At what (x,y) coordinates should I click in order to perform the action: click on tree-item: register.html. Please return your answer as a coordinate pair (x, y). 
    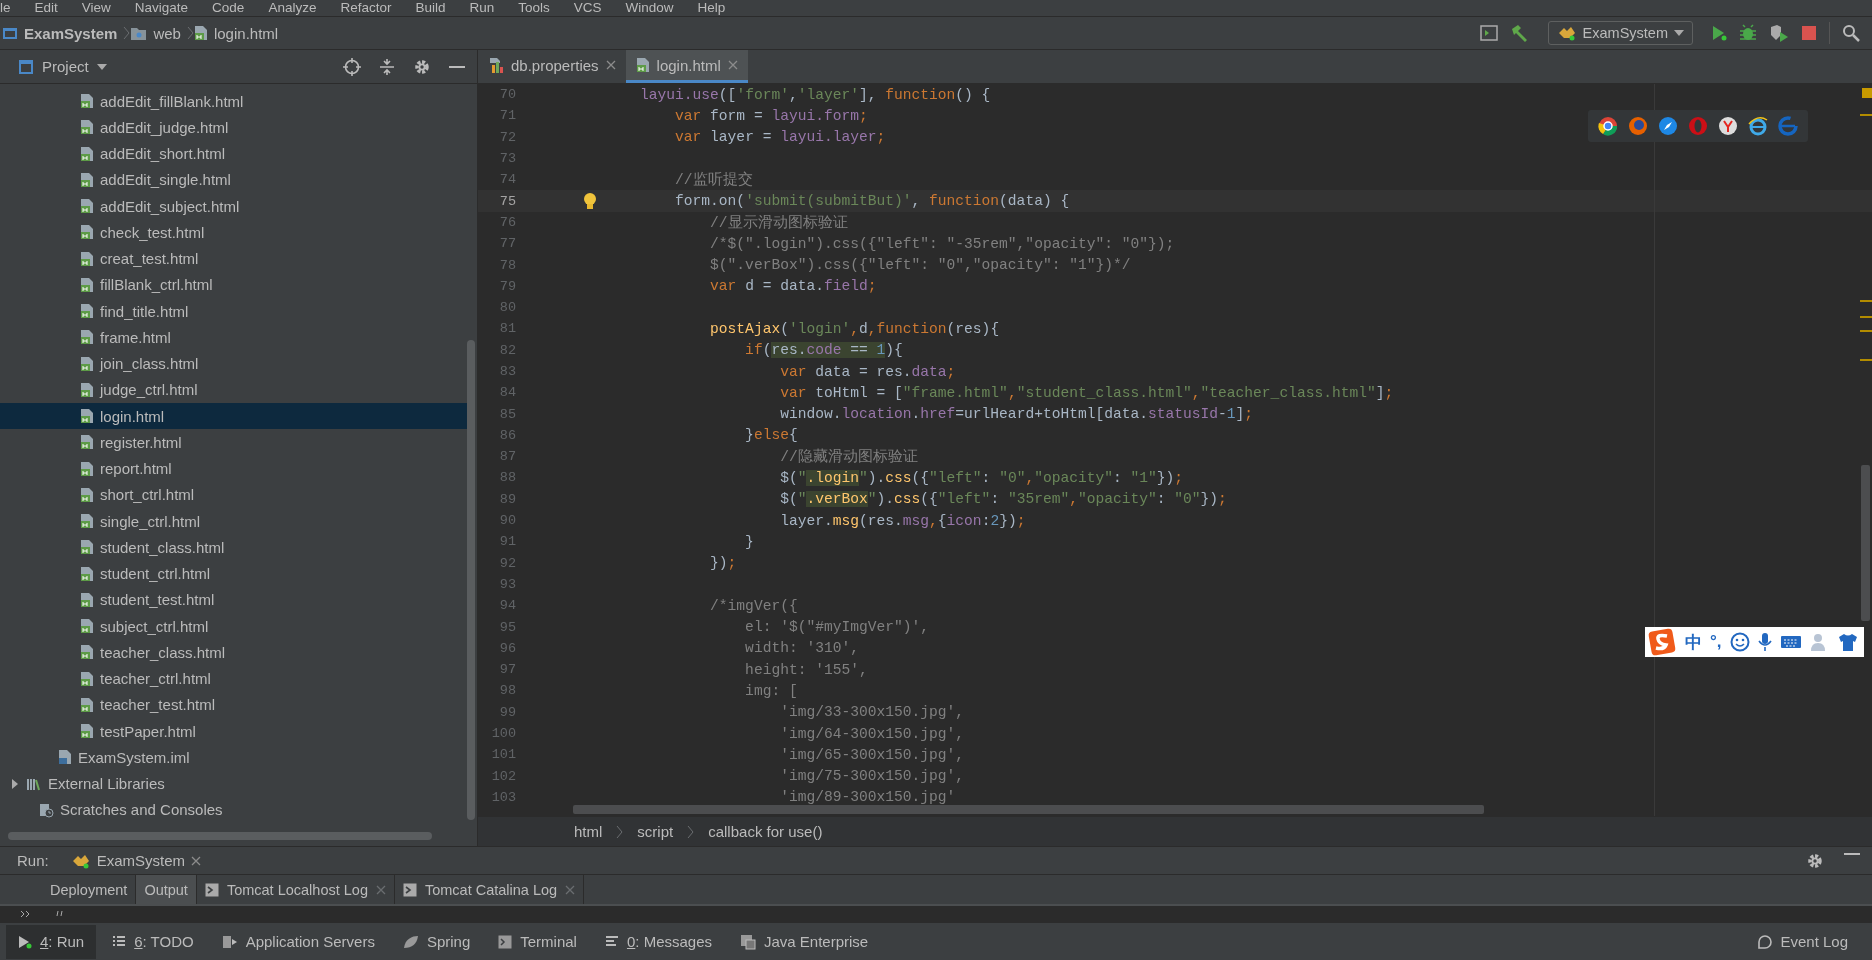
    Looking at the image, I should click on (238, 442).